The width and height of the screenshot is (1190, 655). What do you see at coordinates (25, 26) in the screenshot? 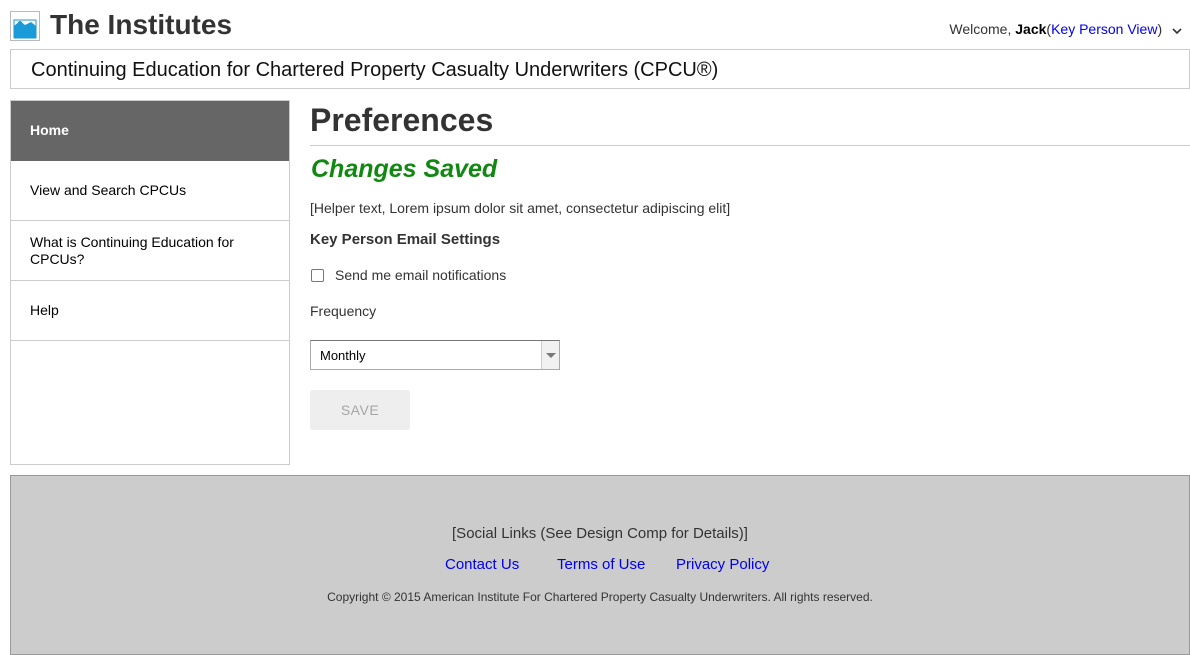
I see `image-placeholder-icon` at bounding box center [25, 26].